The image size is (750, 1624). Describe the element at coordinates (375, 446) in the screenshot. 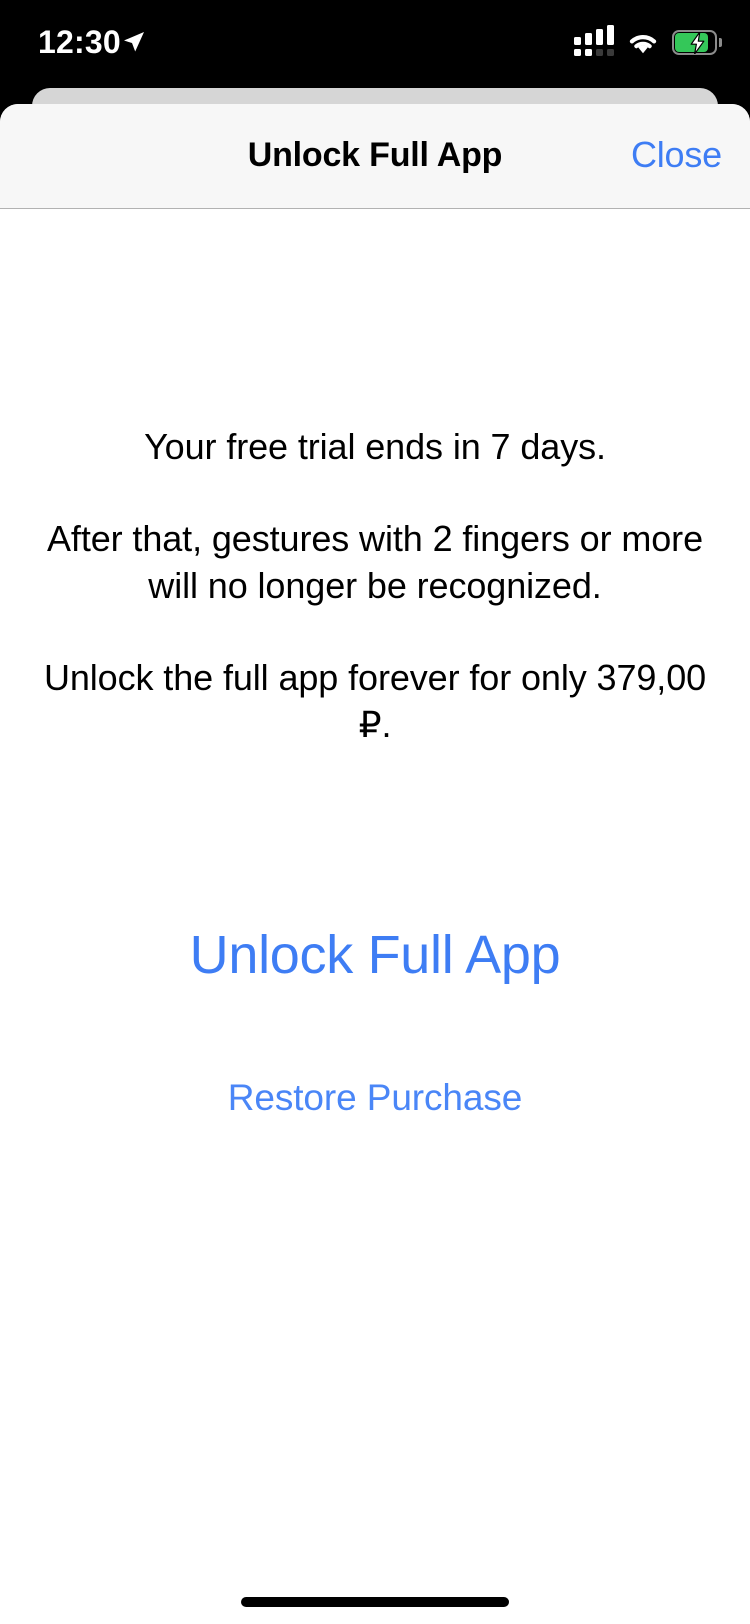

I see `trial-status-text: Your free trial ends in 7 days.` at that location.